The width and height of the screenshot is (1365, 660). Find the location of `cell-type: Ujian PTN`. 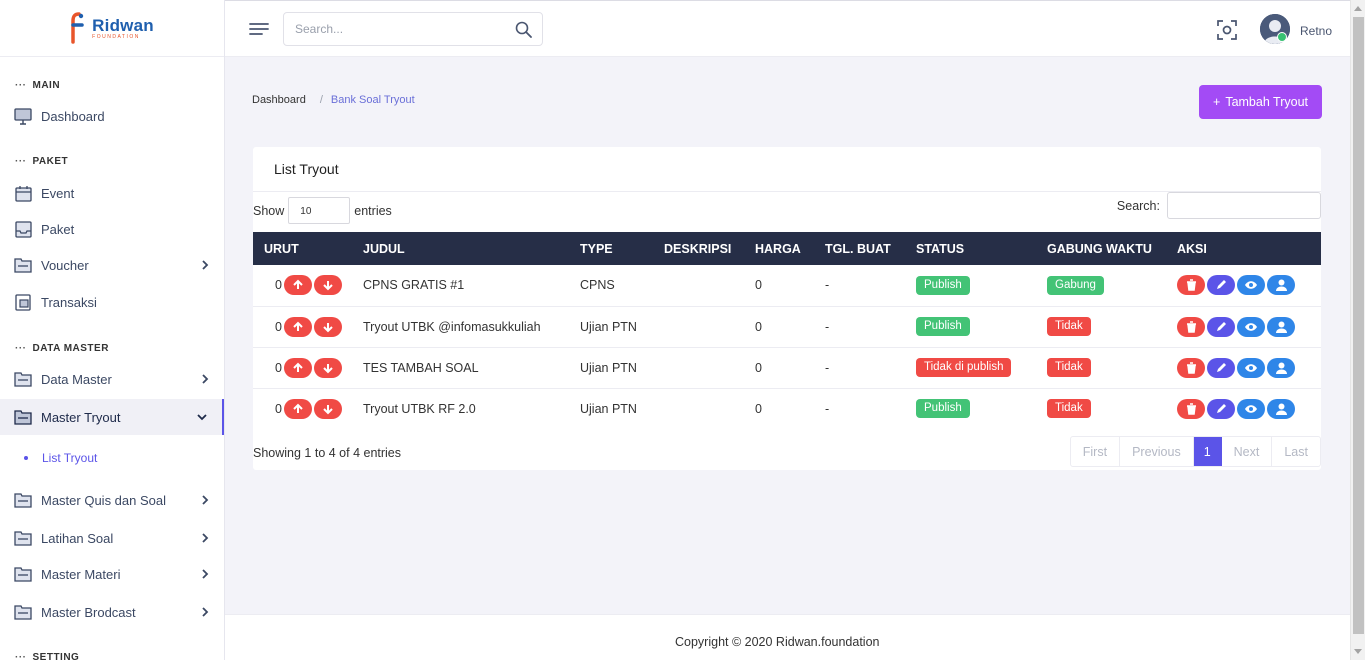

cell-type: Ujian PTN is located at coordinates (608, 408).